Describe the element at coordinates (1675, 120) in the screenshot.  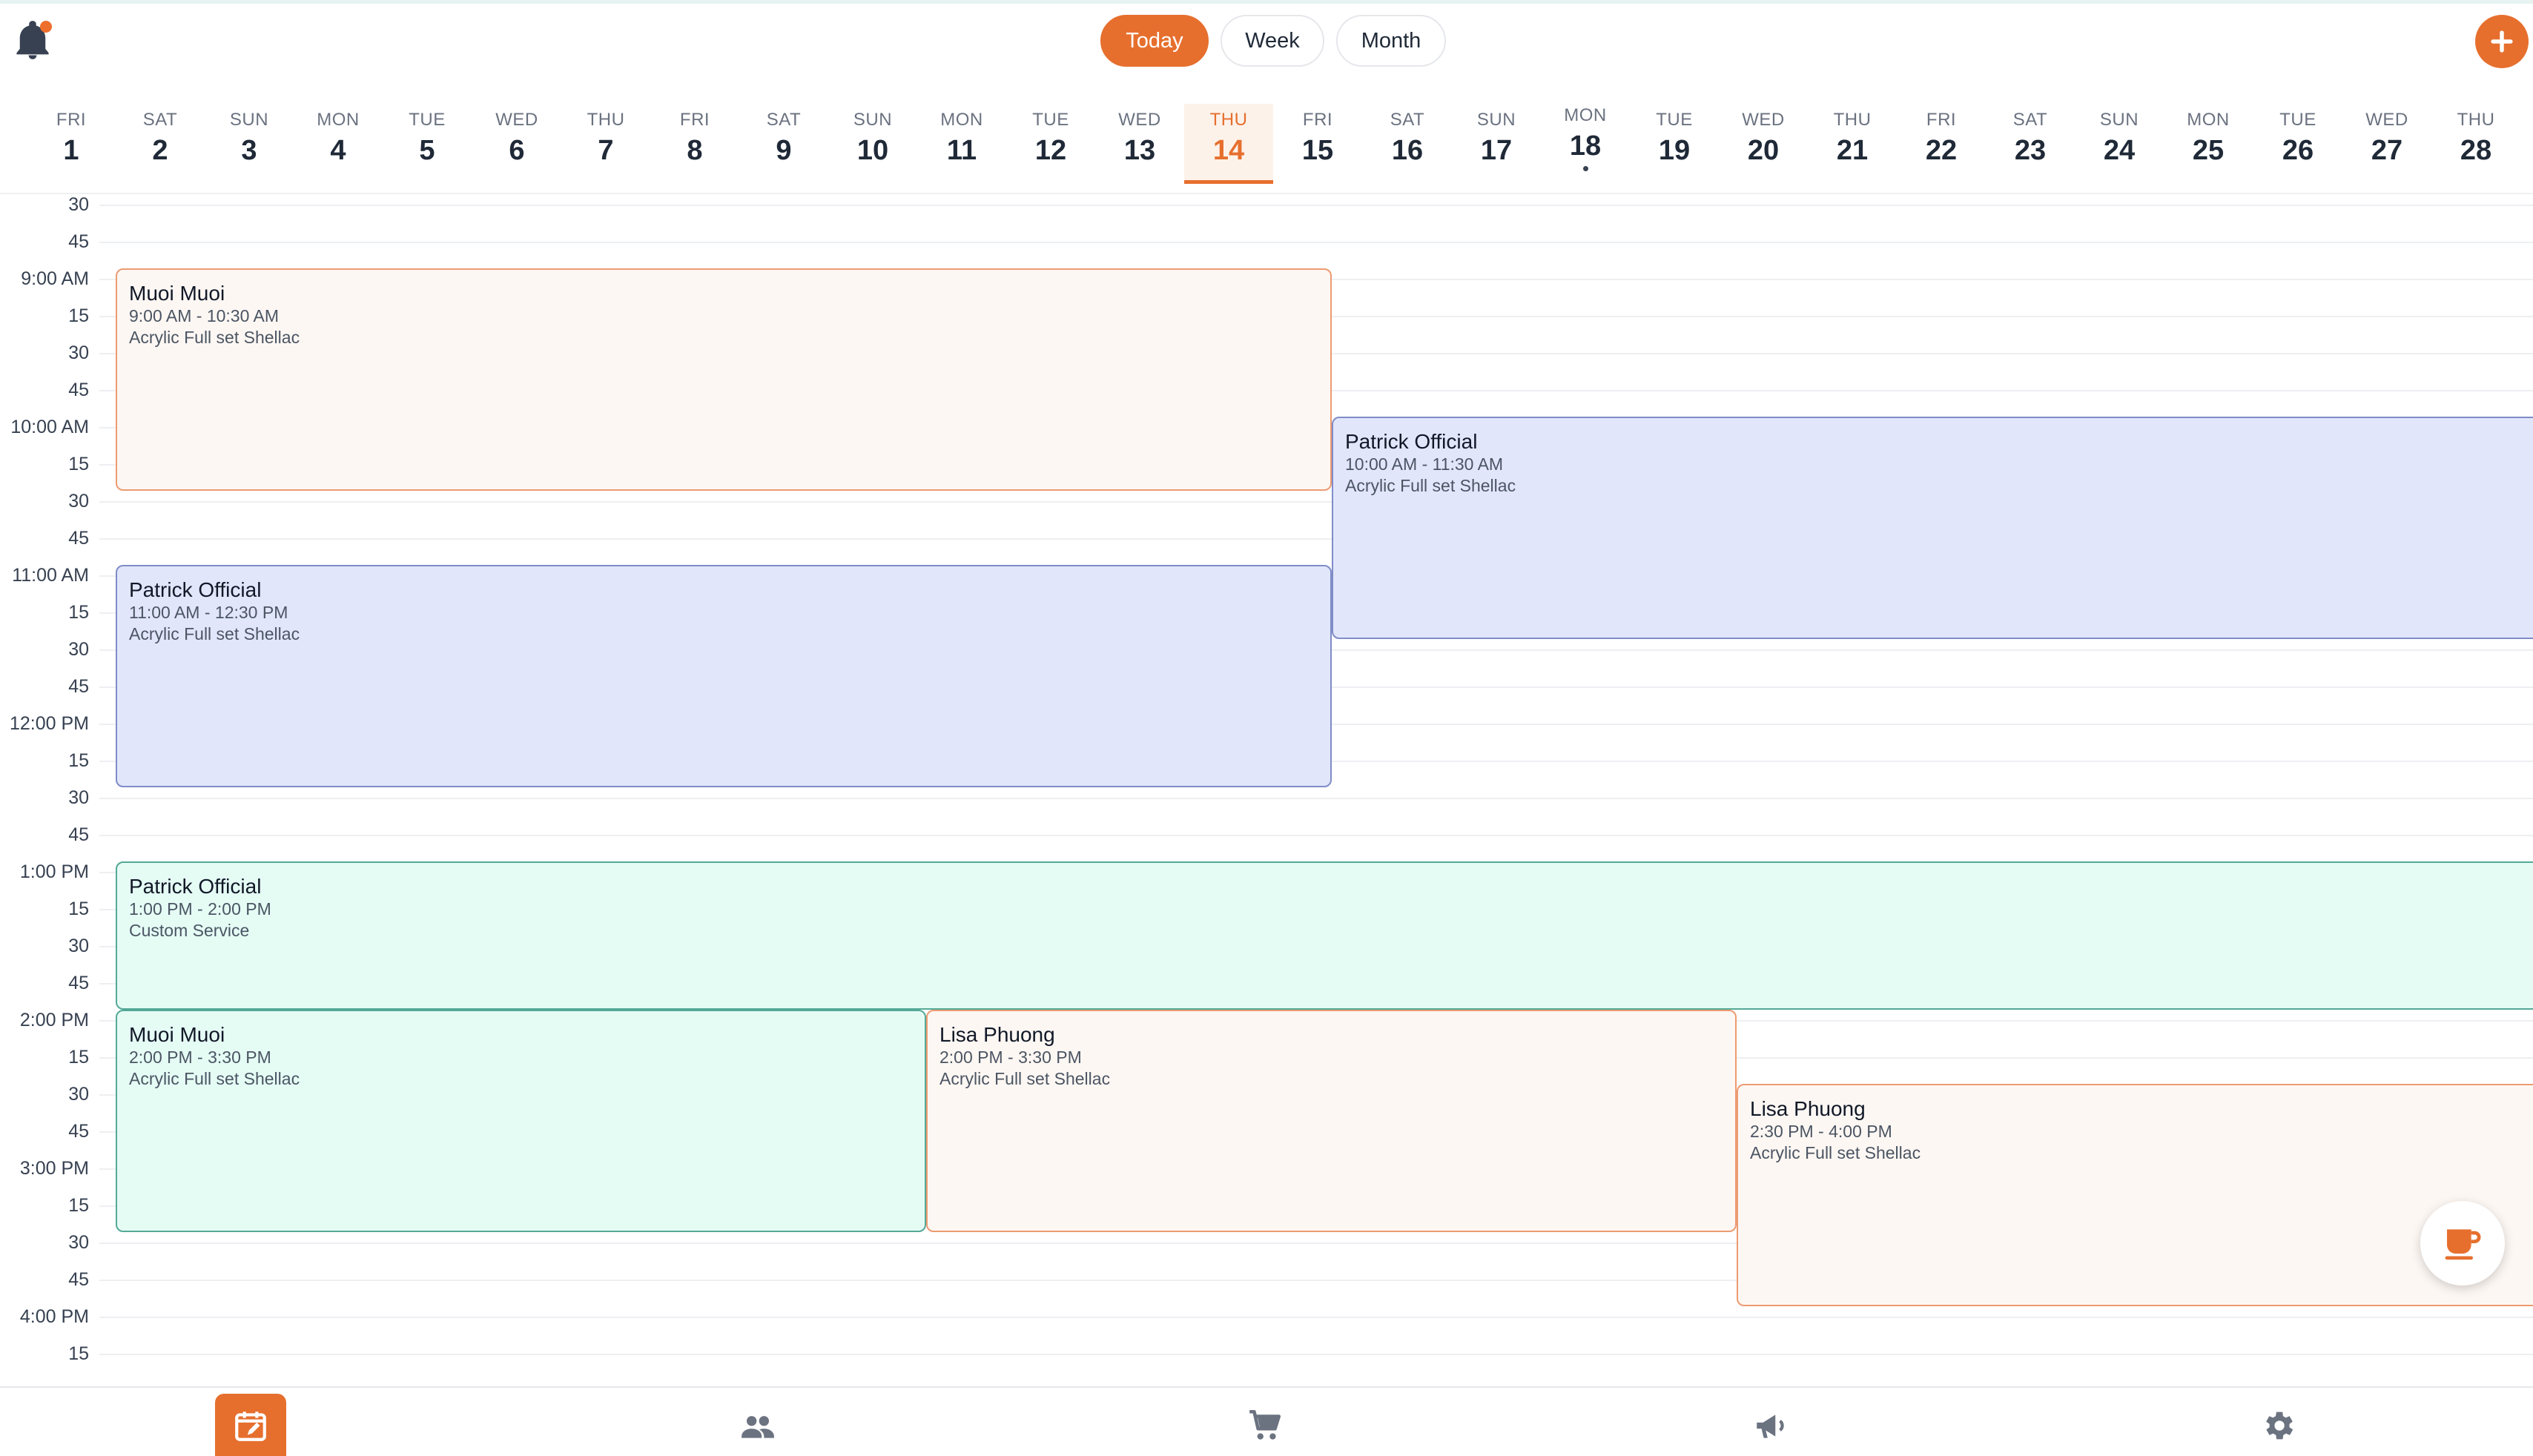
I see `day-of-week-label: TUE` at that location.